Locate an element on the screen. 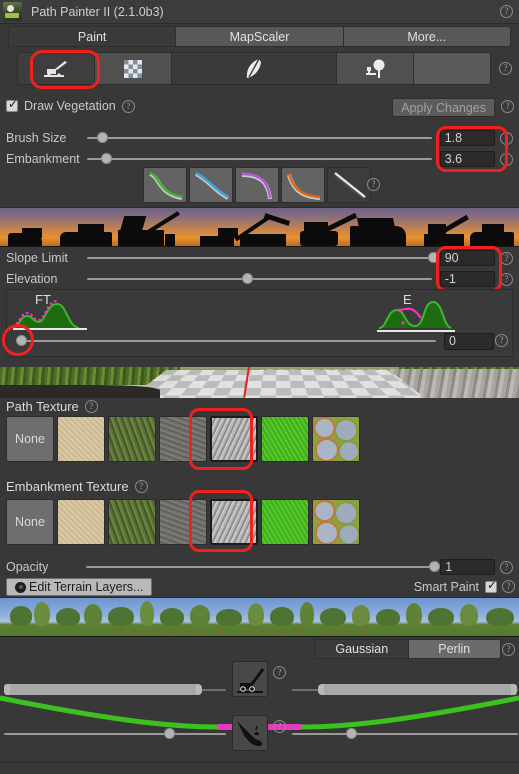  tree-preview-image is located at coordinates (259, 617).